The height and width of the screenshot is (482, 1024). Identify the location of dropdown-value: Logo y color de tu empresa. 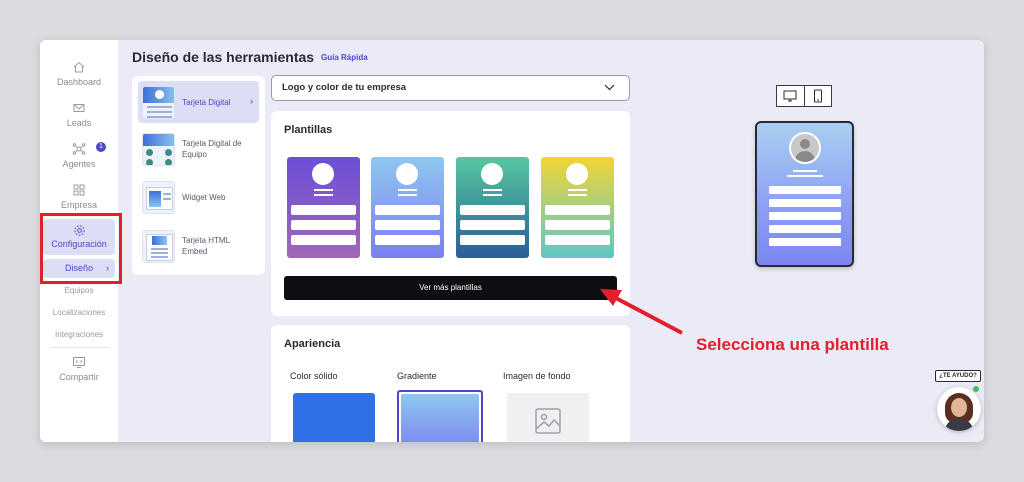
(344, 87).